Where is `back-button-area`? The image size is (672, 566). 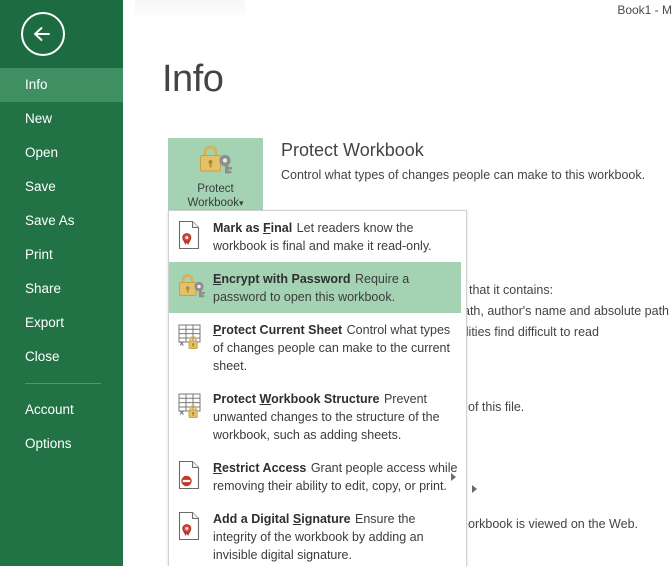
back-button-area is located at coordinates (61, 34).